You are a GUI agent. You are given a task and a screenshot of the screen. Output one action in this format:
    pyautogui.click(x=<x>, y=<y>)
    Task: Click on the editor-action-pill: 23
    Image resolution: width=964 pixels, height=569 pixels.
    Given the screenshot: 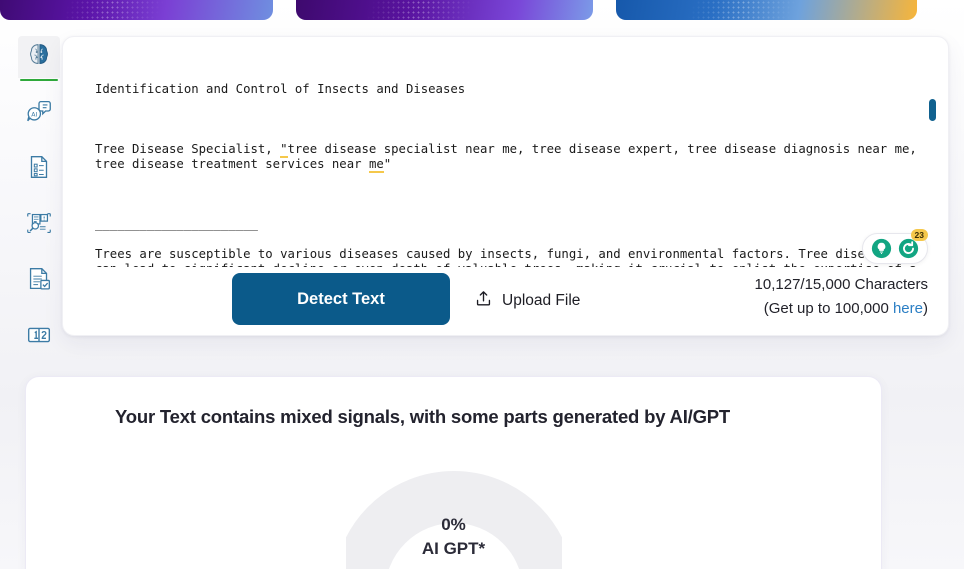 What is the action you would take?
    pyautogui.click(x=895, y=246)
    